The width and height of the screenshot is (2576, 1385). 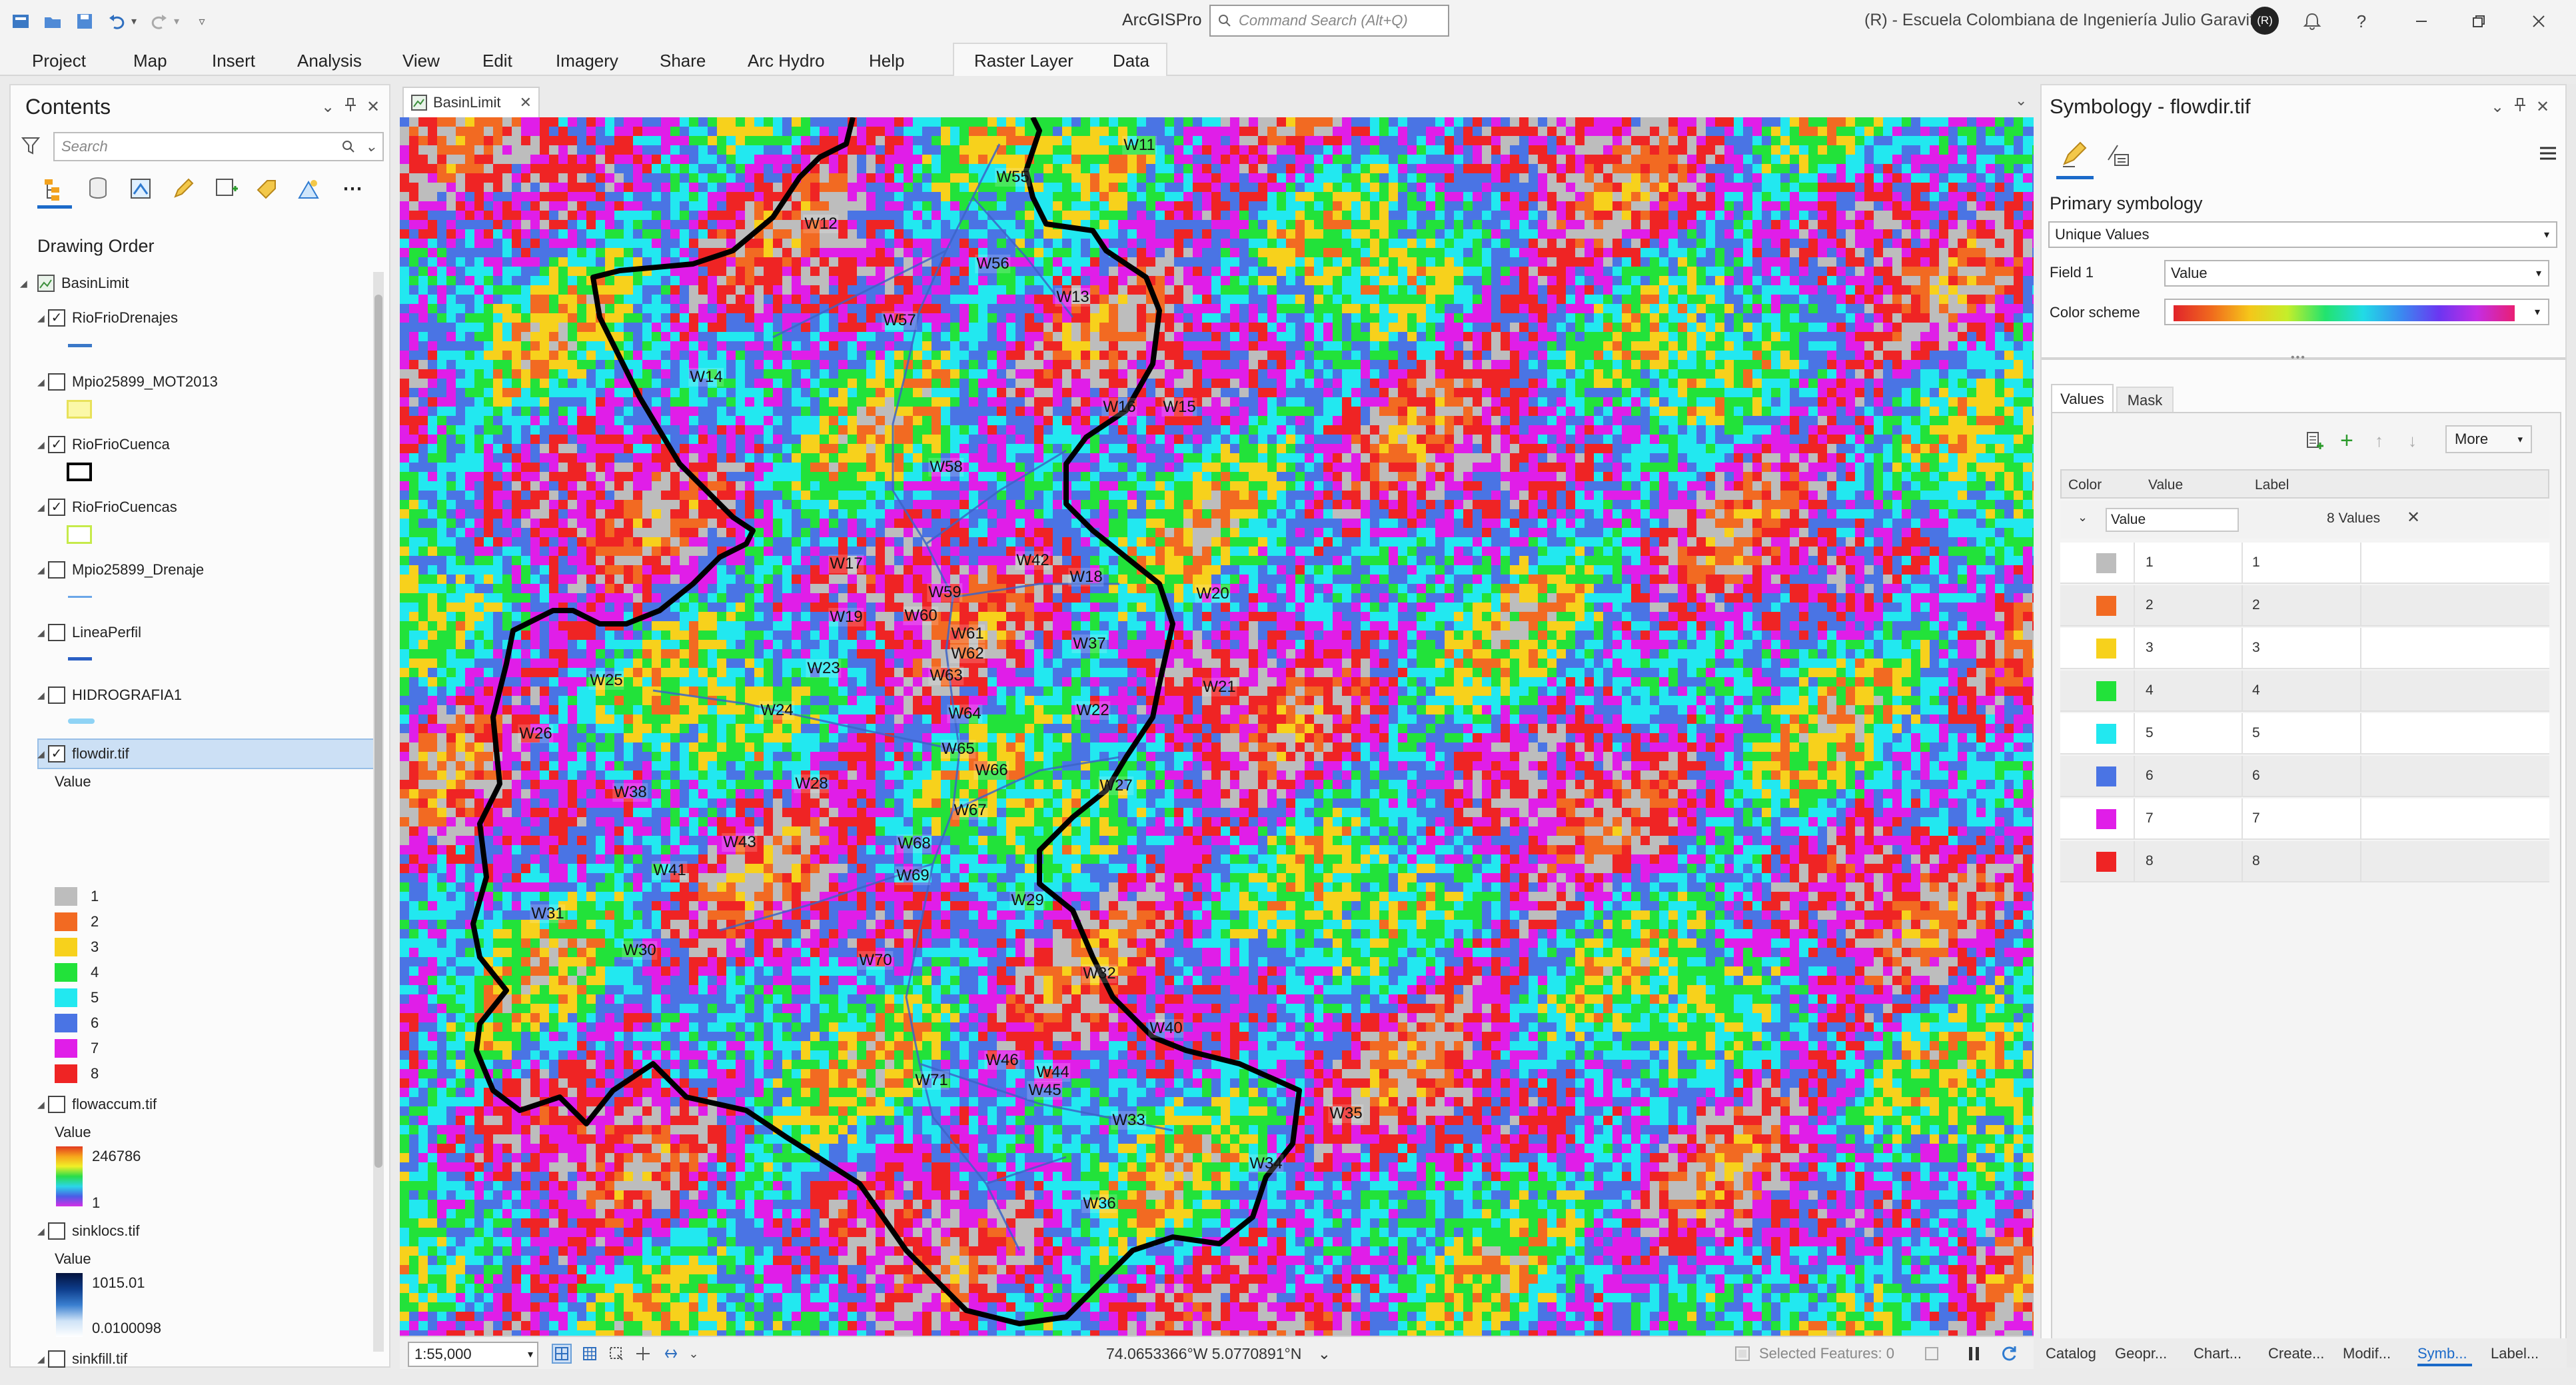 What do you see at coordinates (587, 61) in the screenshot?
I see `tab-imagery: Imagery` at bounding box center [587, 61].